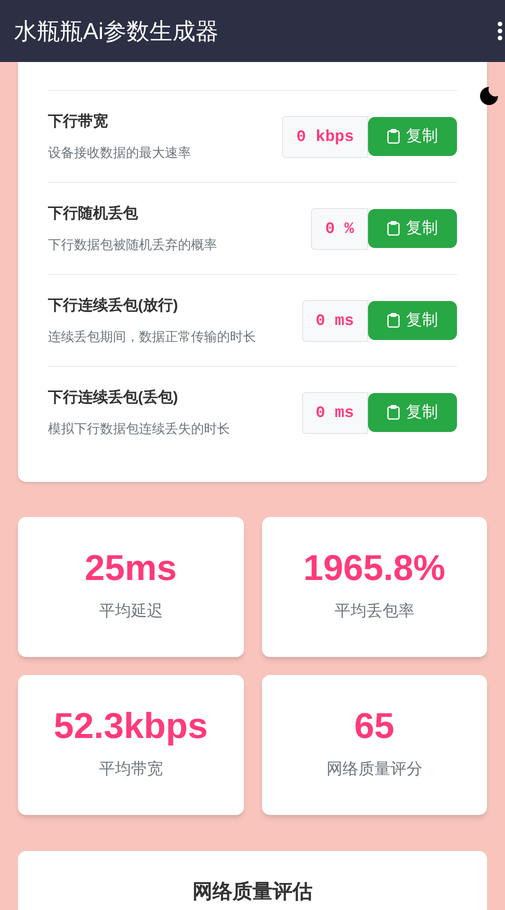 The image size is (505, 910). Describe the element at coordinates (139, 429) in the screenshot. I see `param-description: 模拟下行数据包连续丢失的时长` at that location.